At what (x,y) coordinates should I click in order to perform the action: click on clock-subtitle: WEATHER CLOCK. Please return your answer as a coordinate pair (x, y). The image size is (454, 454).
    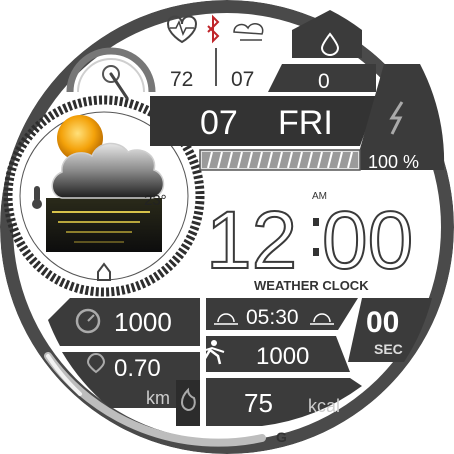
    Looking at the image, I should click on (311, 285).